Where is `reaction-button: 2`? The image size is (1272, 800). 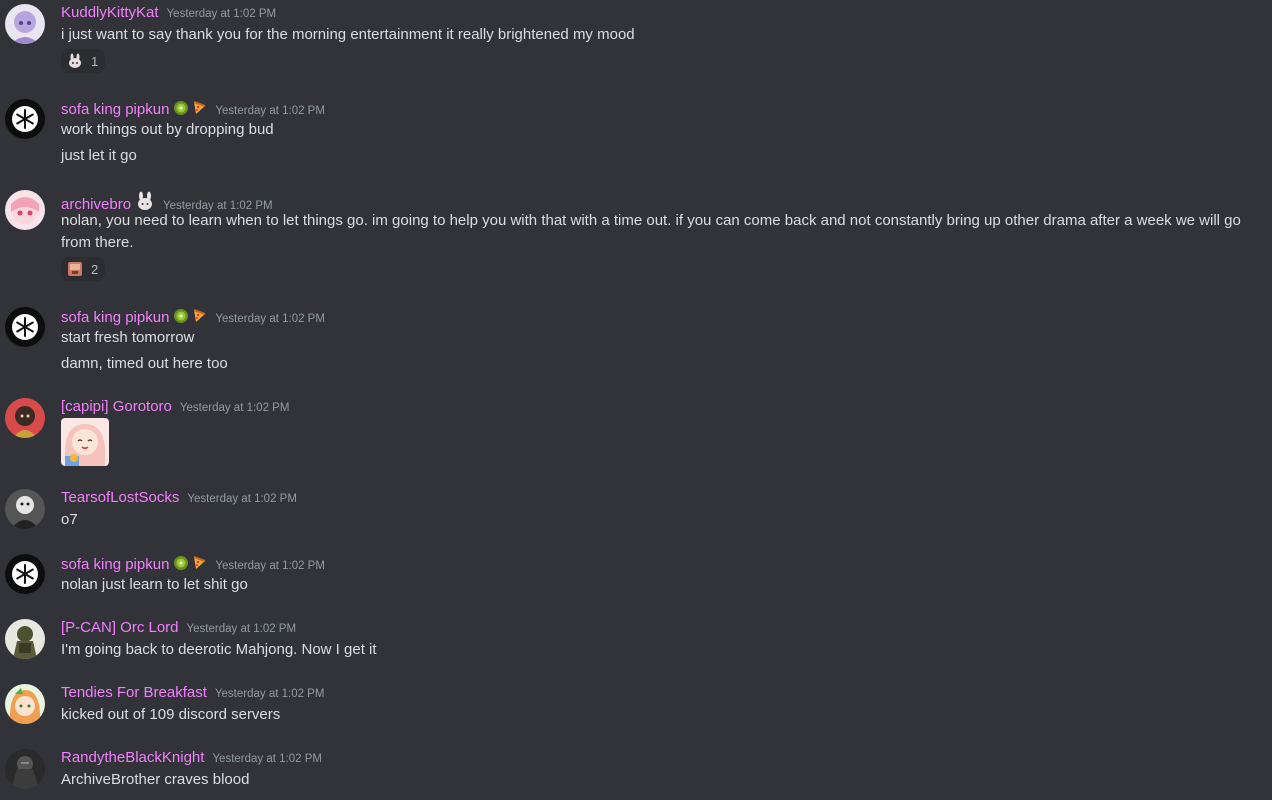
reaction-button: 2 is located at coordinates (83, 269).